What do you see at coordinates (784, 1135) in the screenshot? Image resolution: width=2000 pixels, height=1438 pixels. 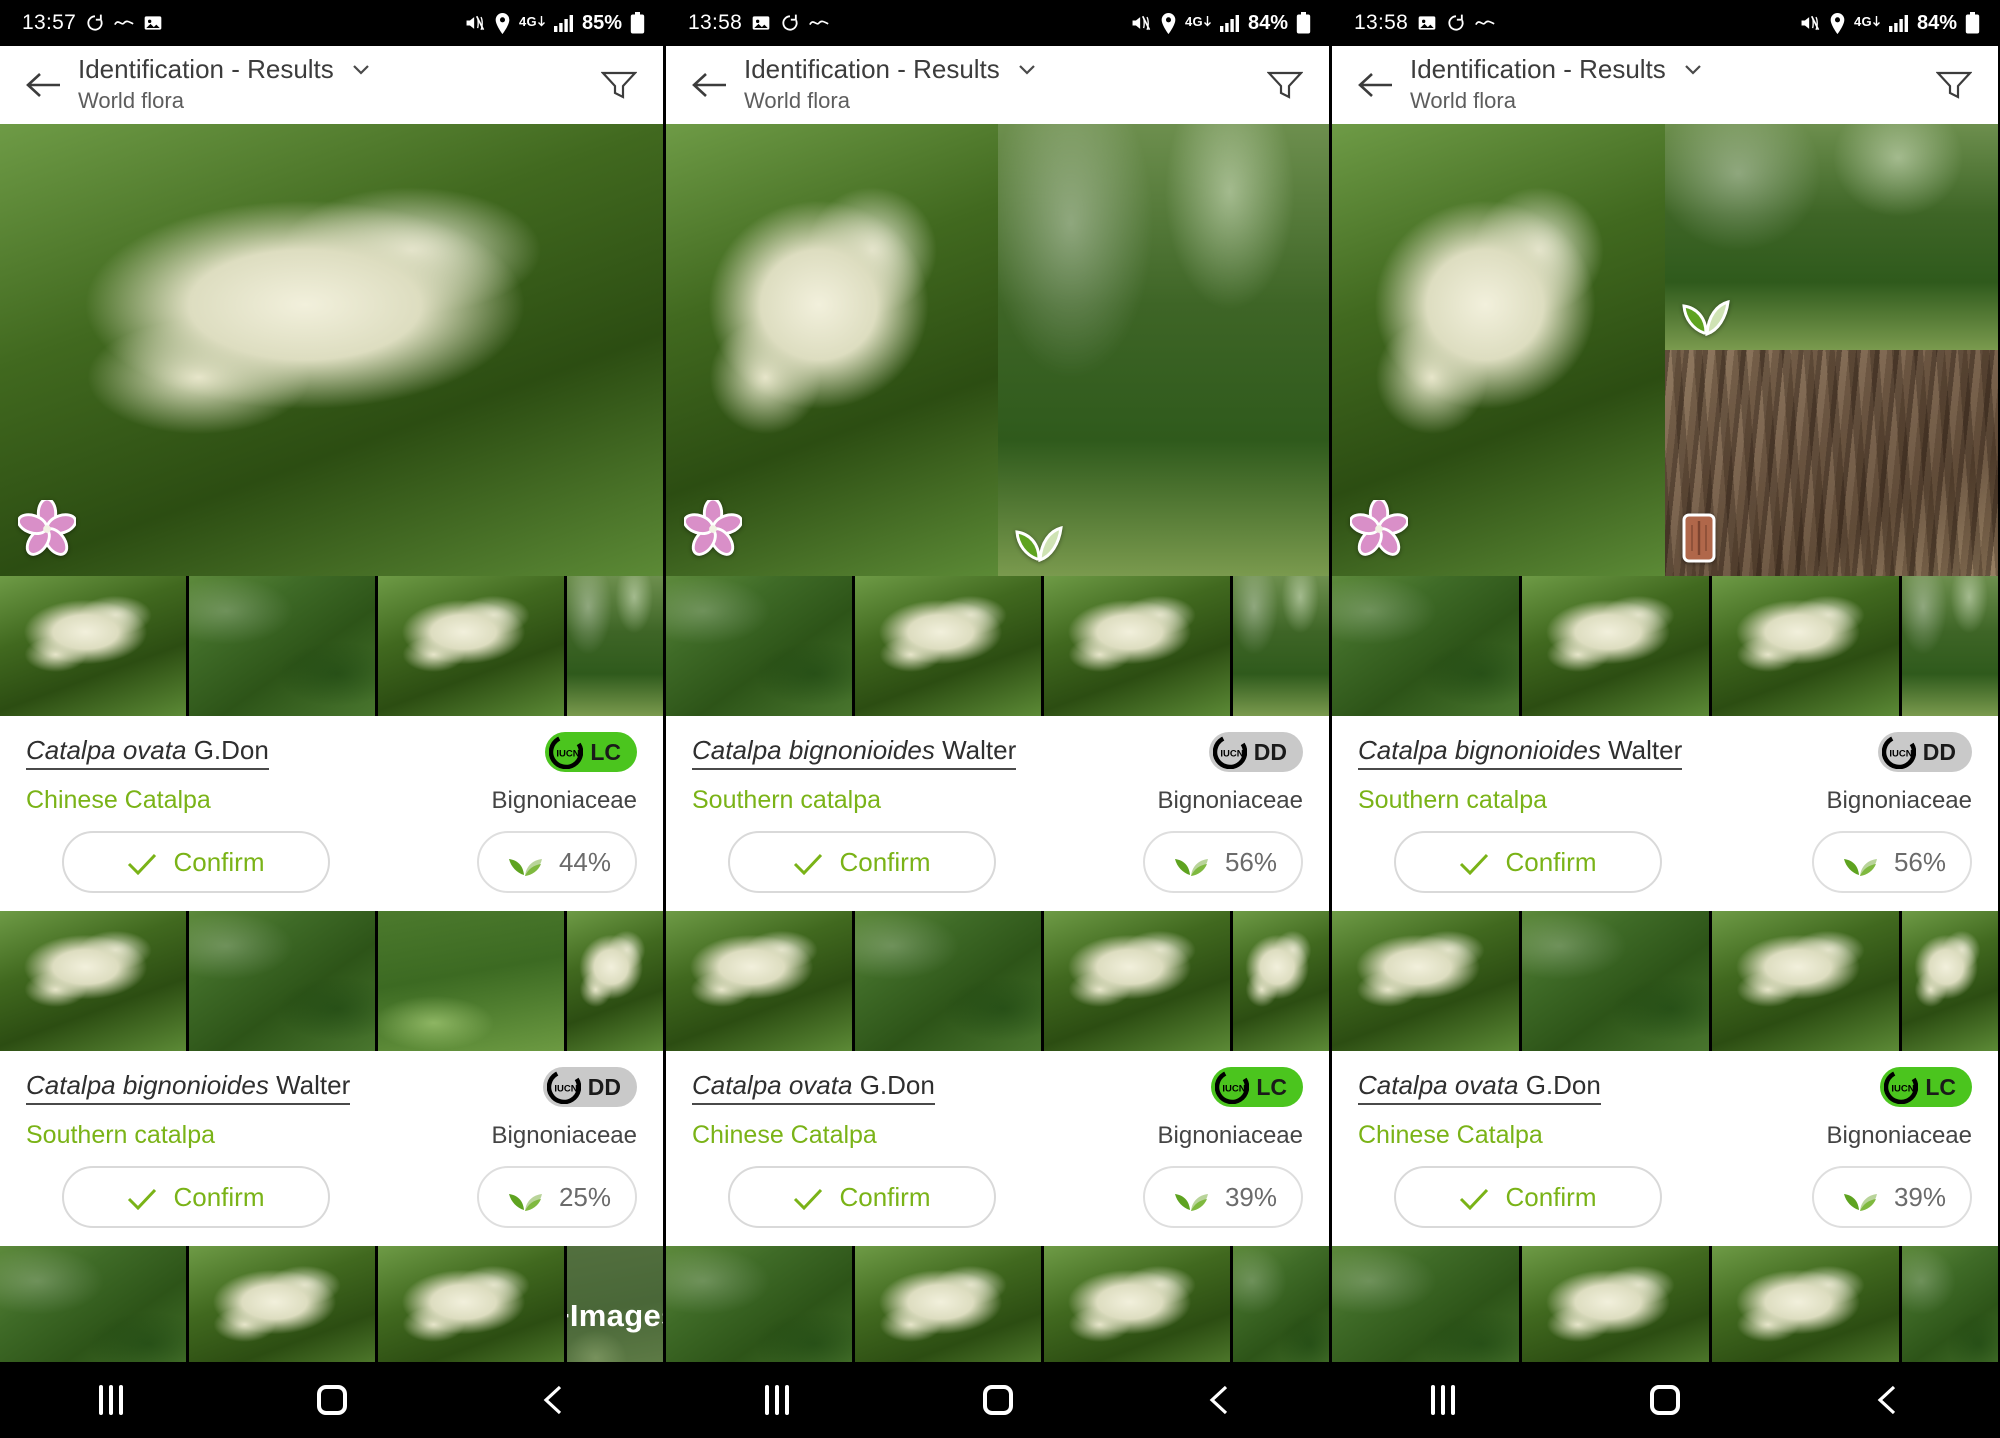 I see `common-name: Chinese Catalpa` at bounding box center [784, 1135].